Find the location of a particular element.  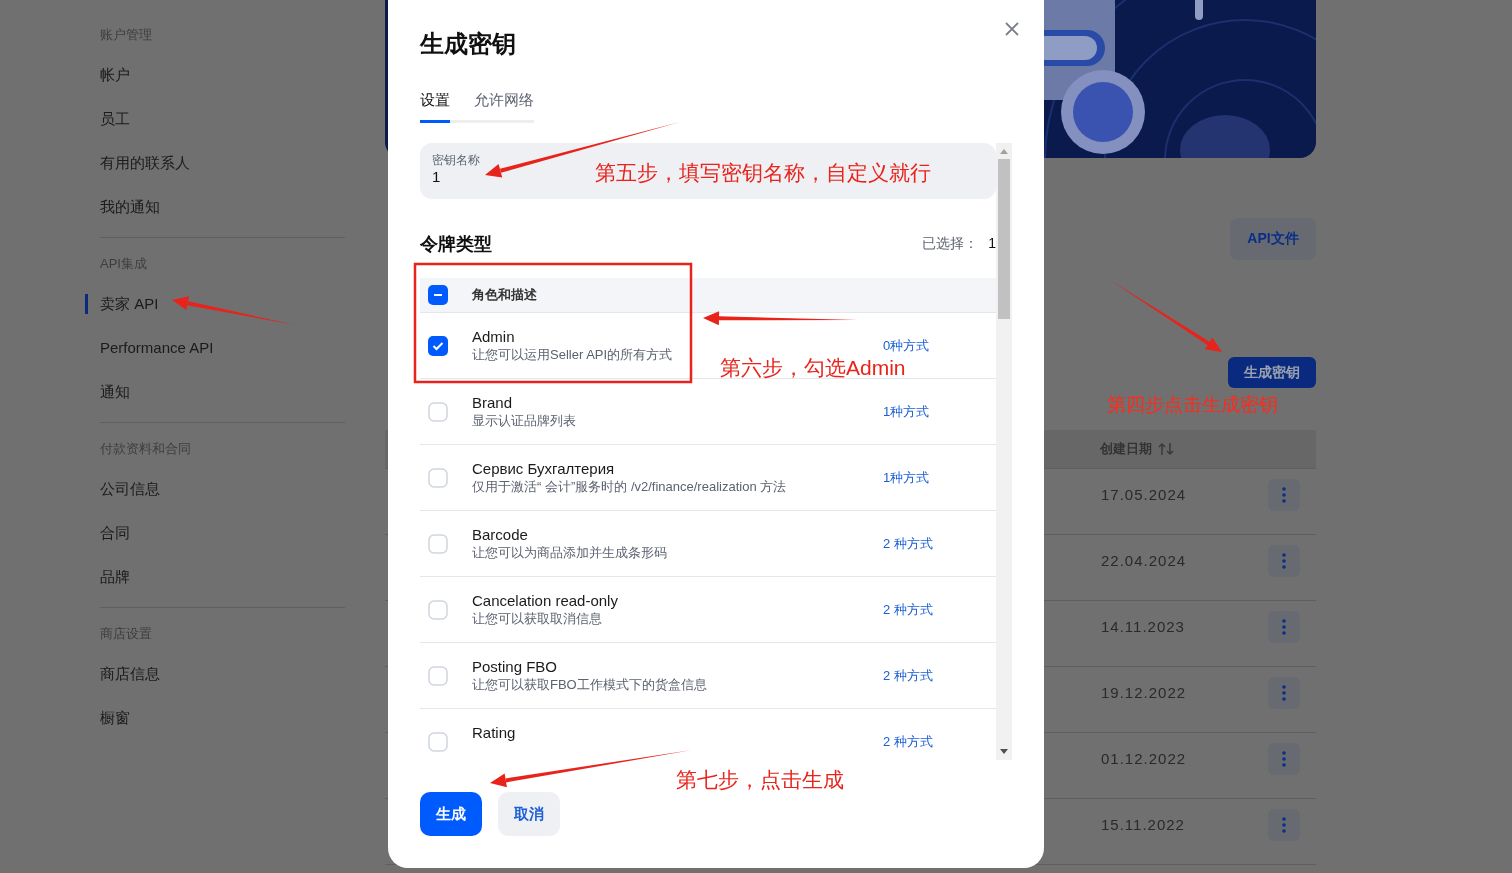

tab: 允许网络 is located at coordinates (504, 104).